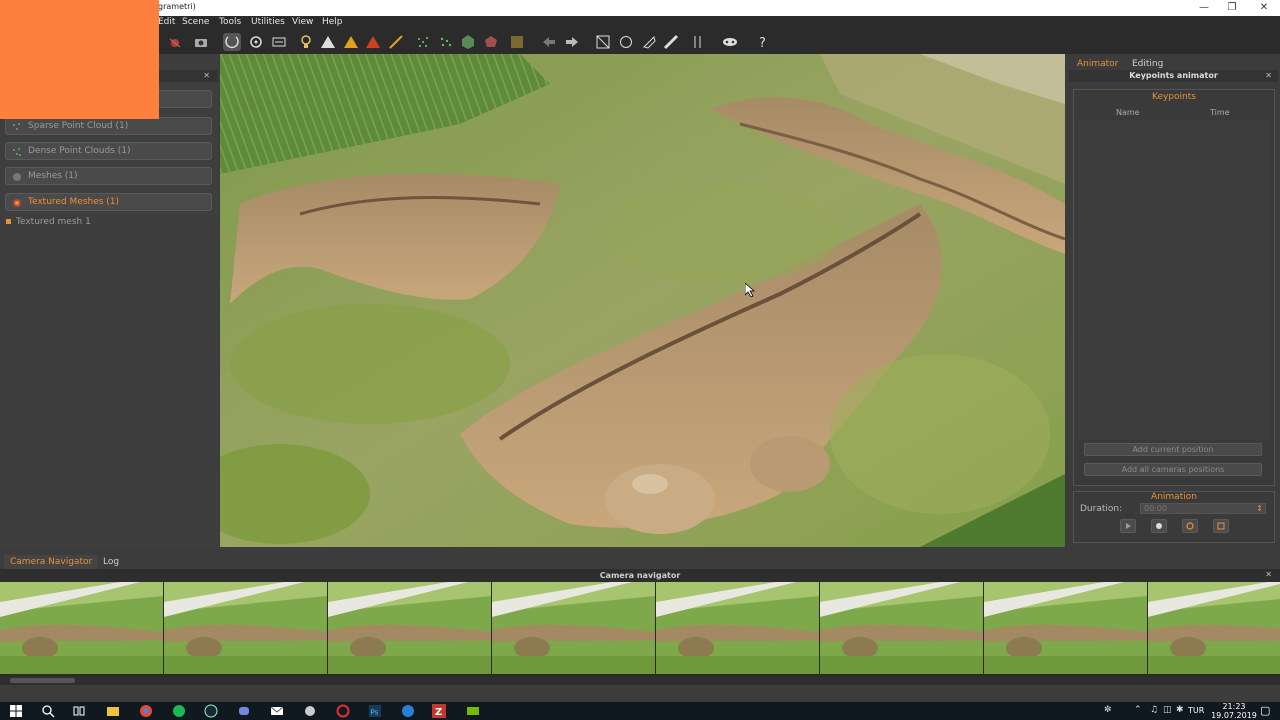  I want to click on texture-icon, so click(517, 42).